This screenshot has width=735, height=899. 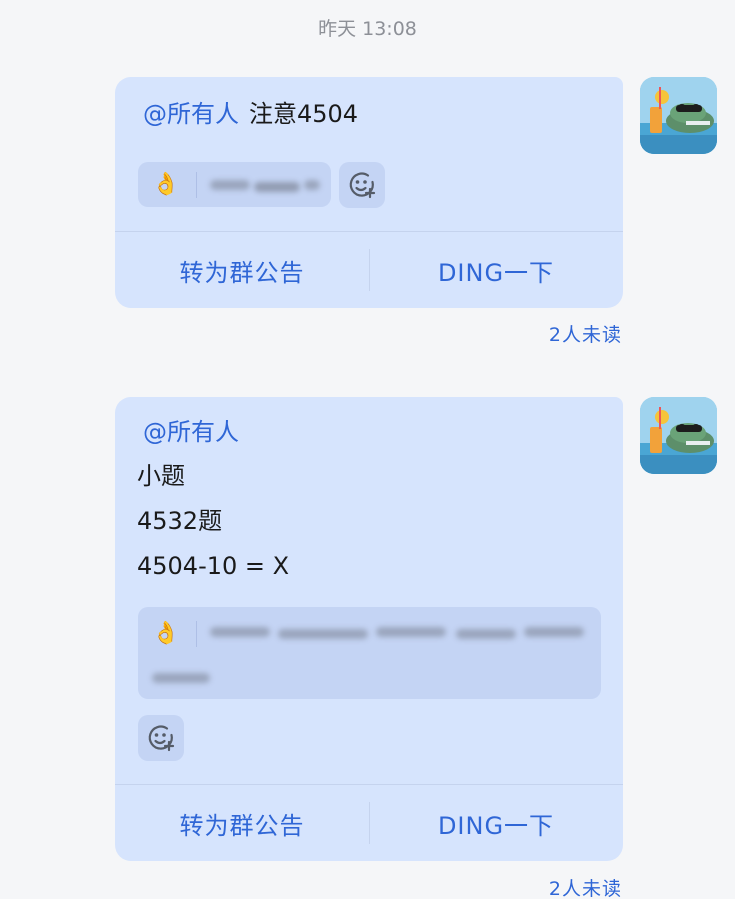 What do you see at coordinates (367, 29) in the screenshot?
I see `message-timestamp: 昨天 13:08` at bounding box center [367, 29].